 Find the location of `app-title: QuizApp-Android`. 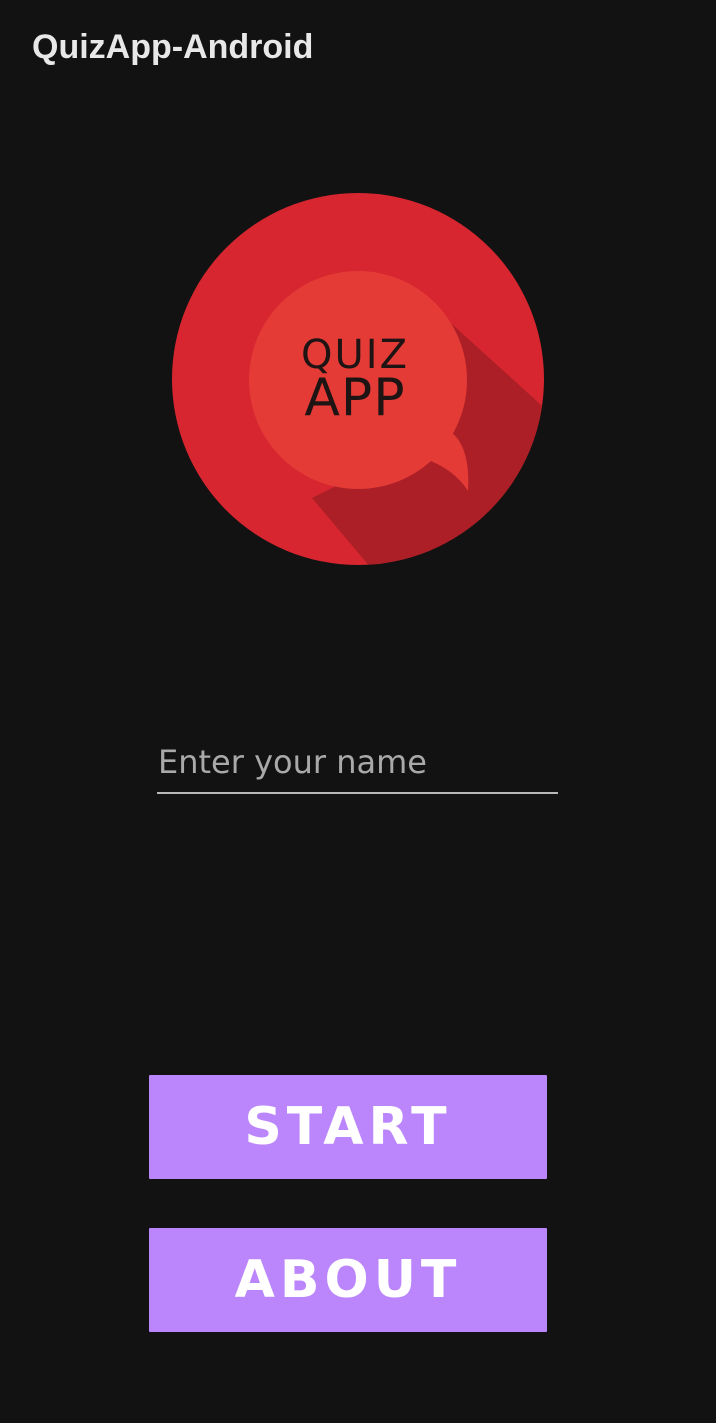

app-title: QuizApp-Android is located at coordinates (173, 47).